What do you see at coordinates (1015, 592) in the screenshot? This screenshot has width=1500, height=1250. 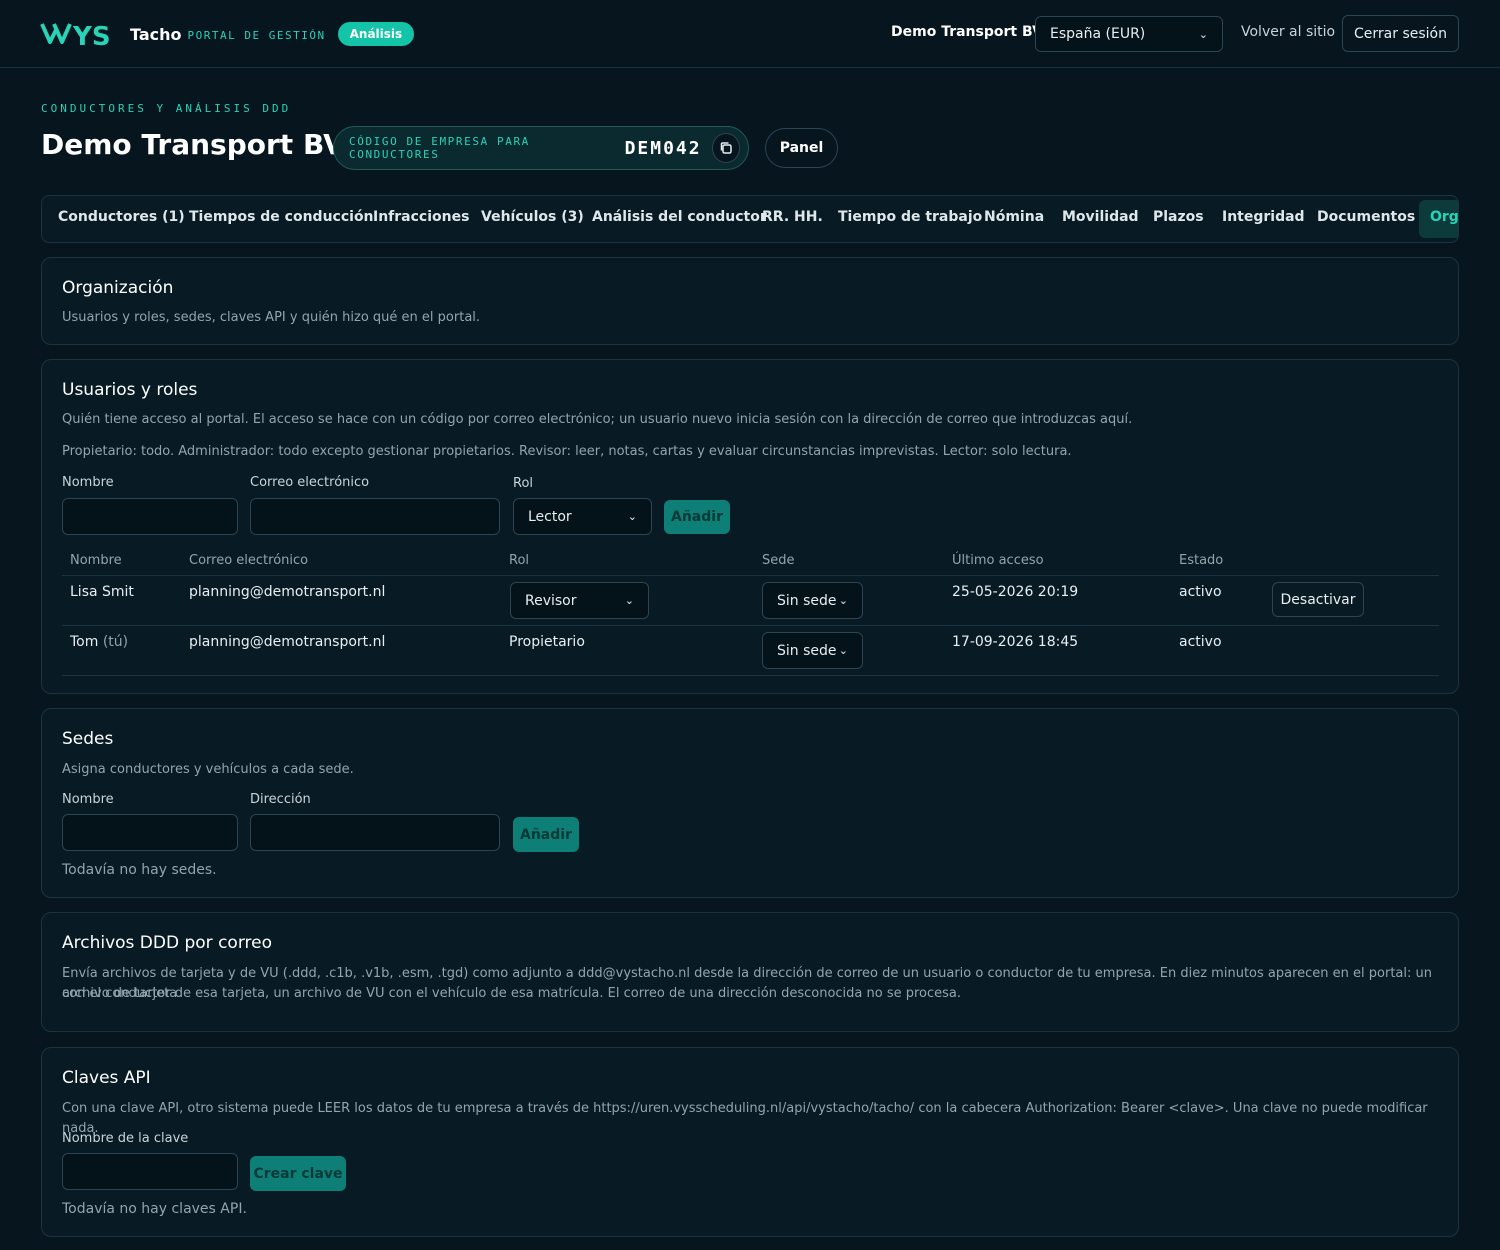 I see `row-last-access: 25-05-2026 20:19` at bounding box center [1015, 592].